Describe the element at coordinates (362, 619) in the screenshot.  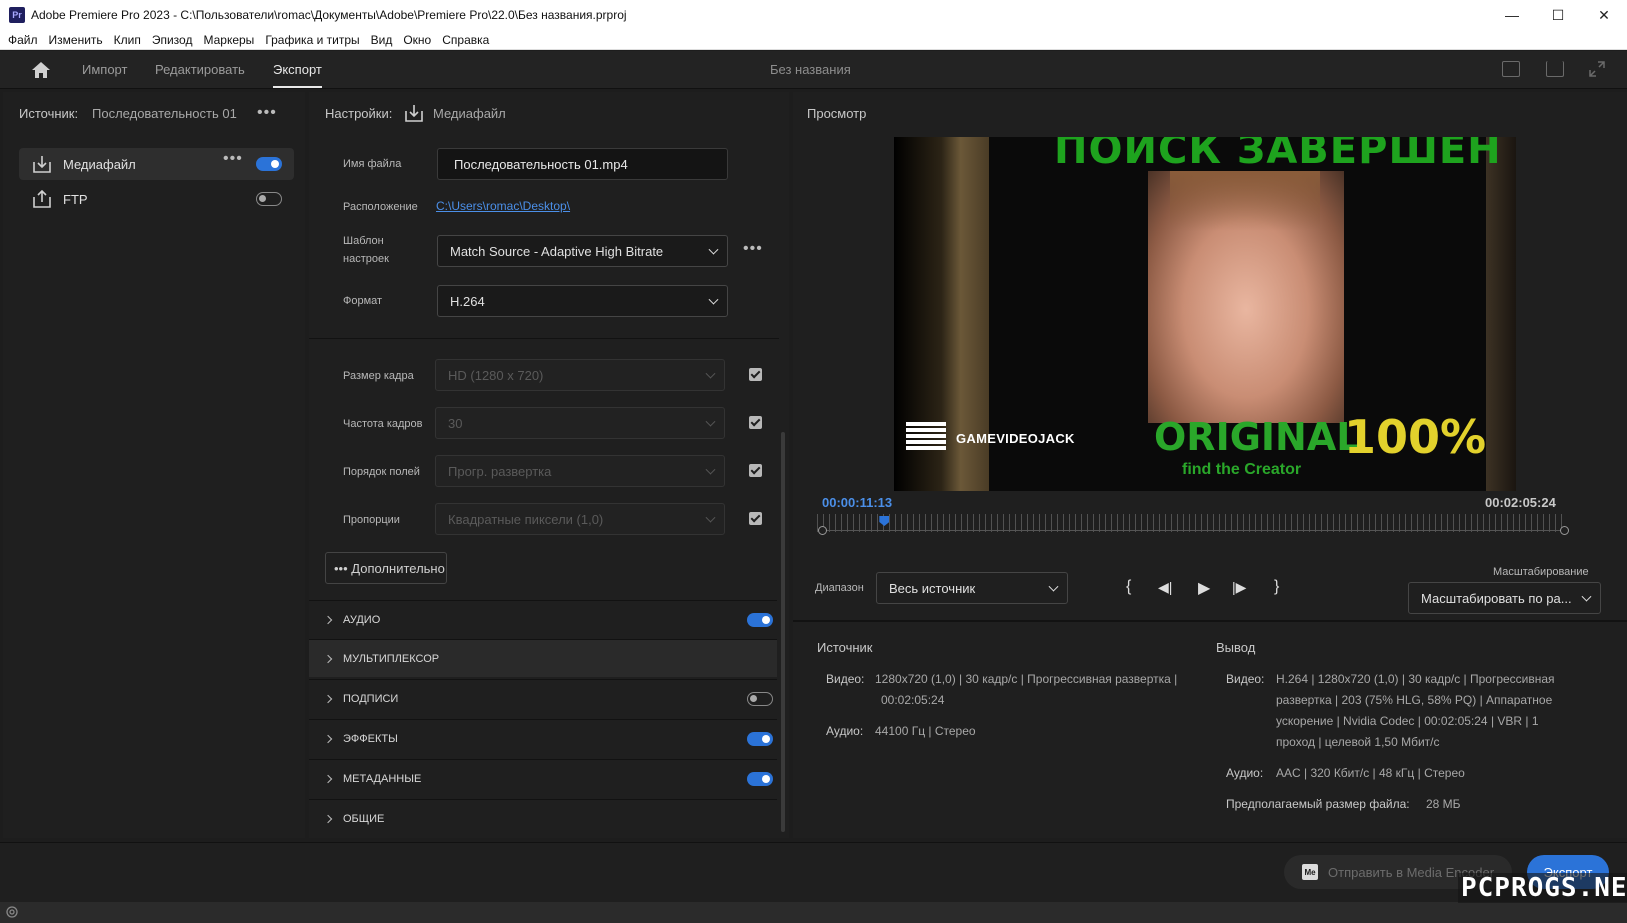
I see `section-label: АУДИО` at that location.